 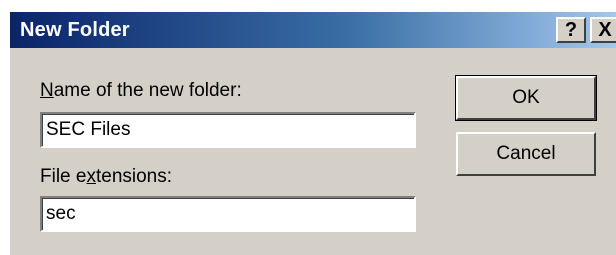 I want to click on help-button: ?, so click(x=571, y=30).